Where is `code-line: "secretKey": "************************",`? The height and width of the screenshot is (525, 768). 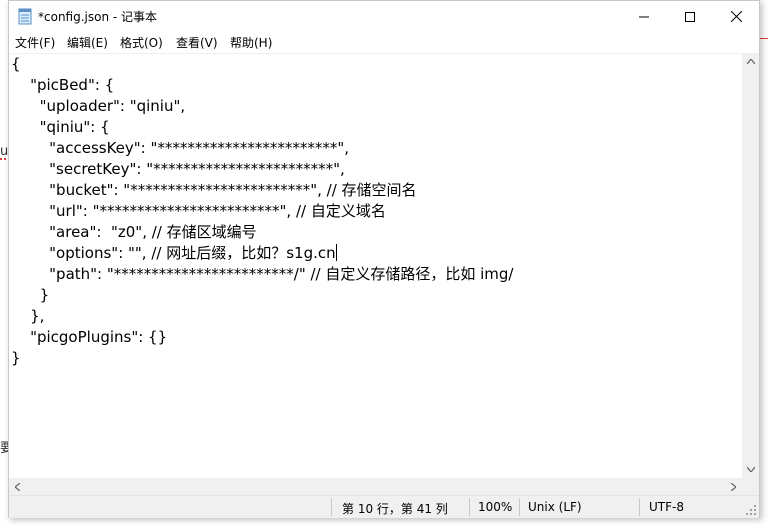 code-line: "secretKey": "************************", is located at coordinates (178, 169).